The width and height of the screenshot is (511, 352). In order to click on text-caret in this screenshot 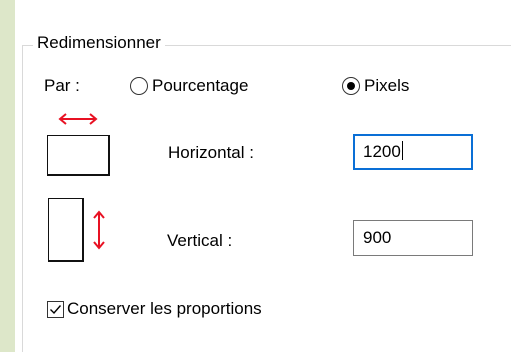, I will do `click(402, 150)`.